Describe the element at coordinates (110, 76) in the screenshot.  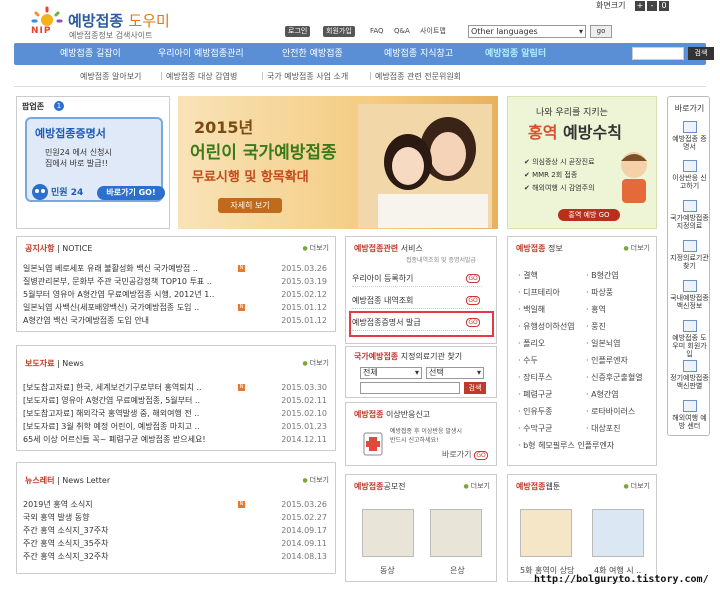
I see `subnav-item-about: 예방접종 알아보기` at that location.